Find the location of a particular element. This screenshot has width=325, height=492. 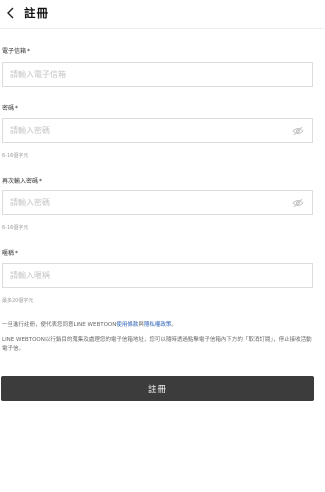

nickname-field is located at coordinates (157, 275).